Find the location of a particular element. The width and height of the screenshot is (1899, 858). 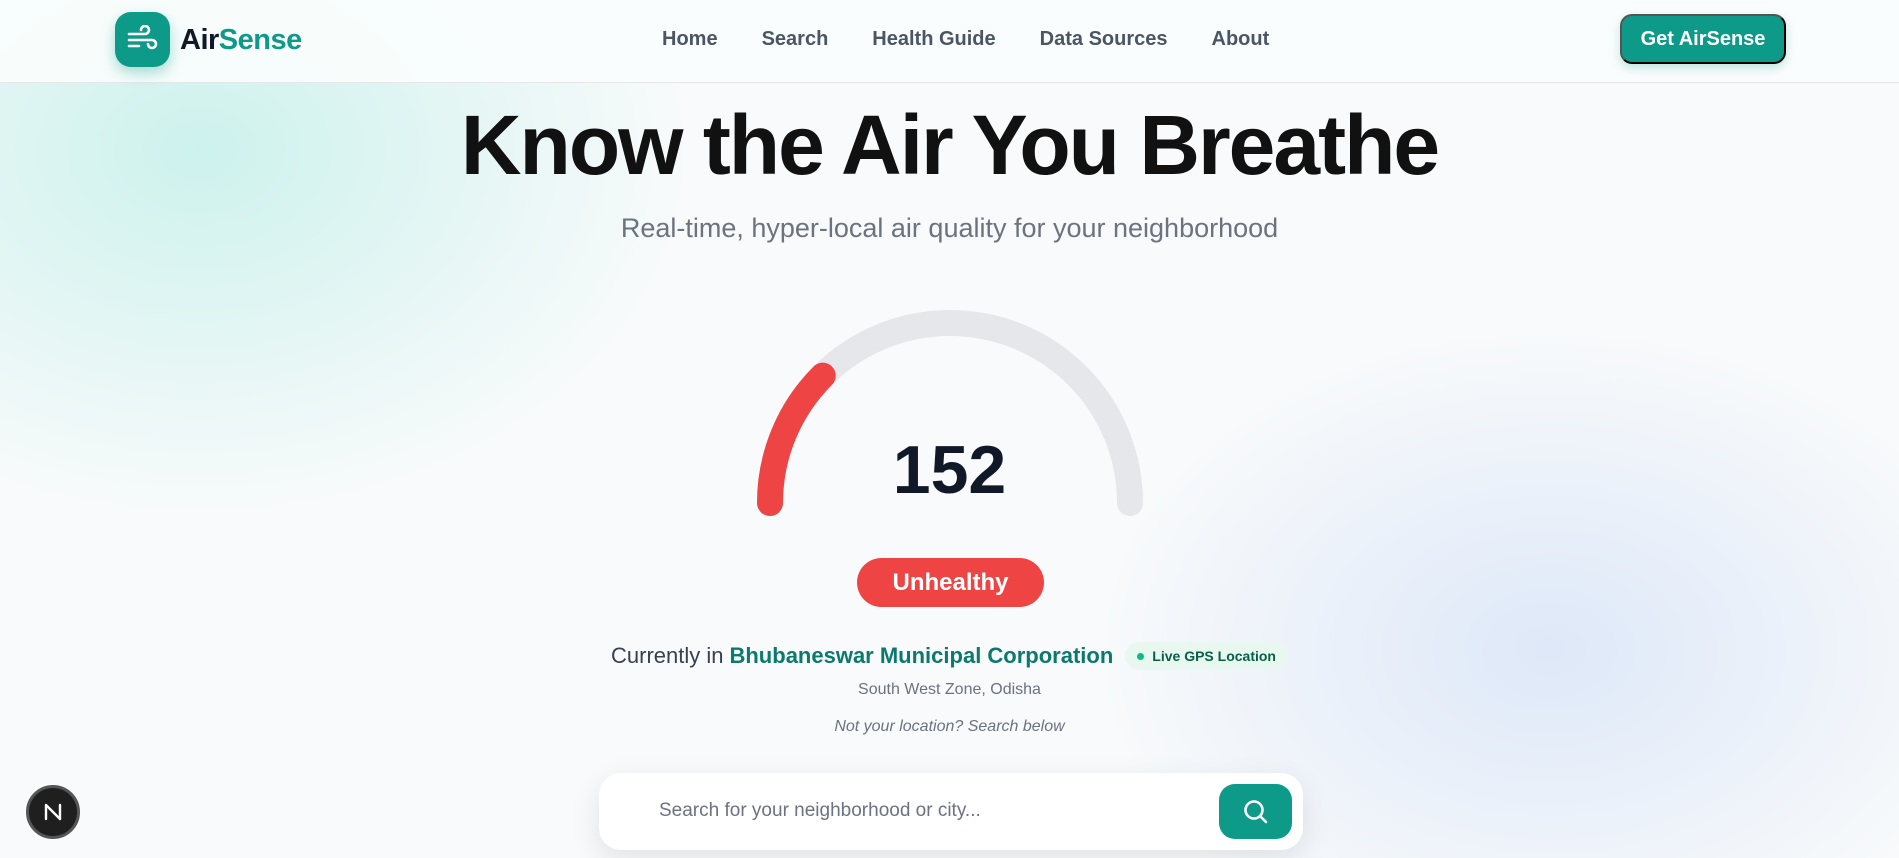

search-box is located at coordinates (951, 811).